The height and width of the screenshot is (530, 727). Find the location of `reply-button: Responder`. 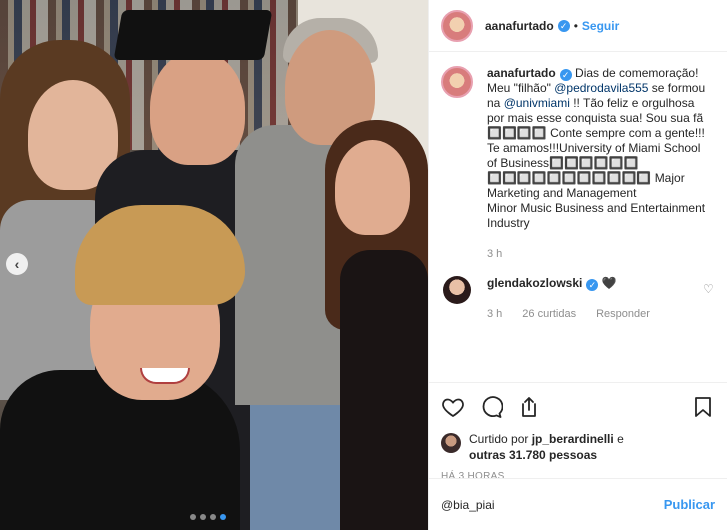

reply-button: Responder is located at coordinates (623, 314).